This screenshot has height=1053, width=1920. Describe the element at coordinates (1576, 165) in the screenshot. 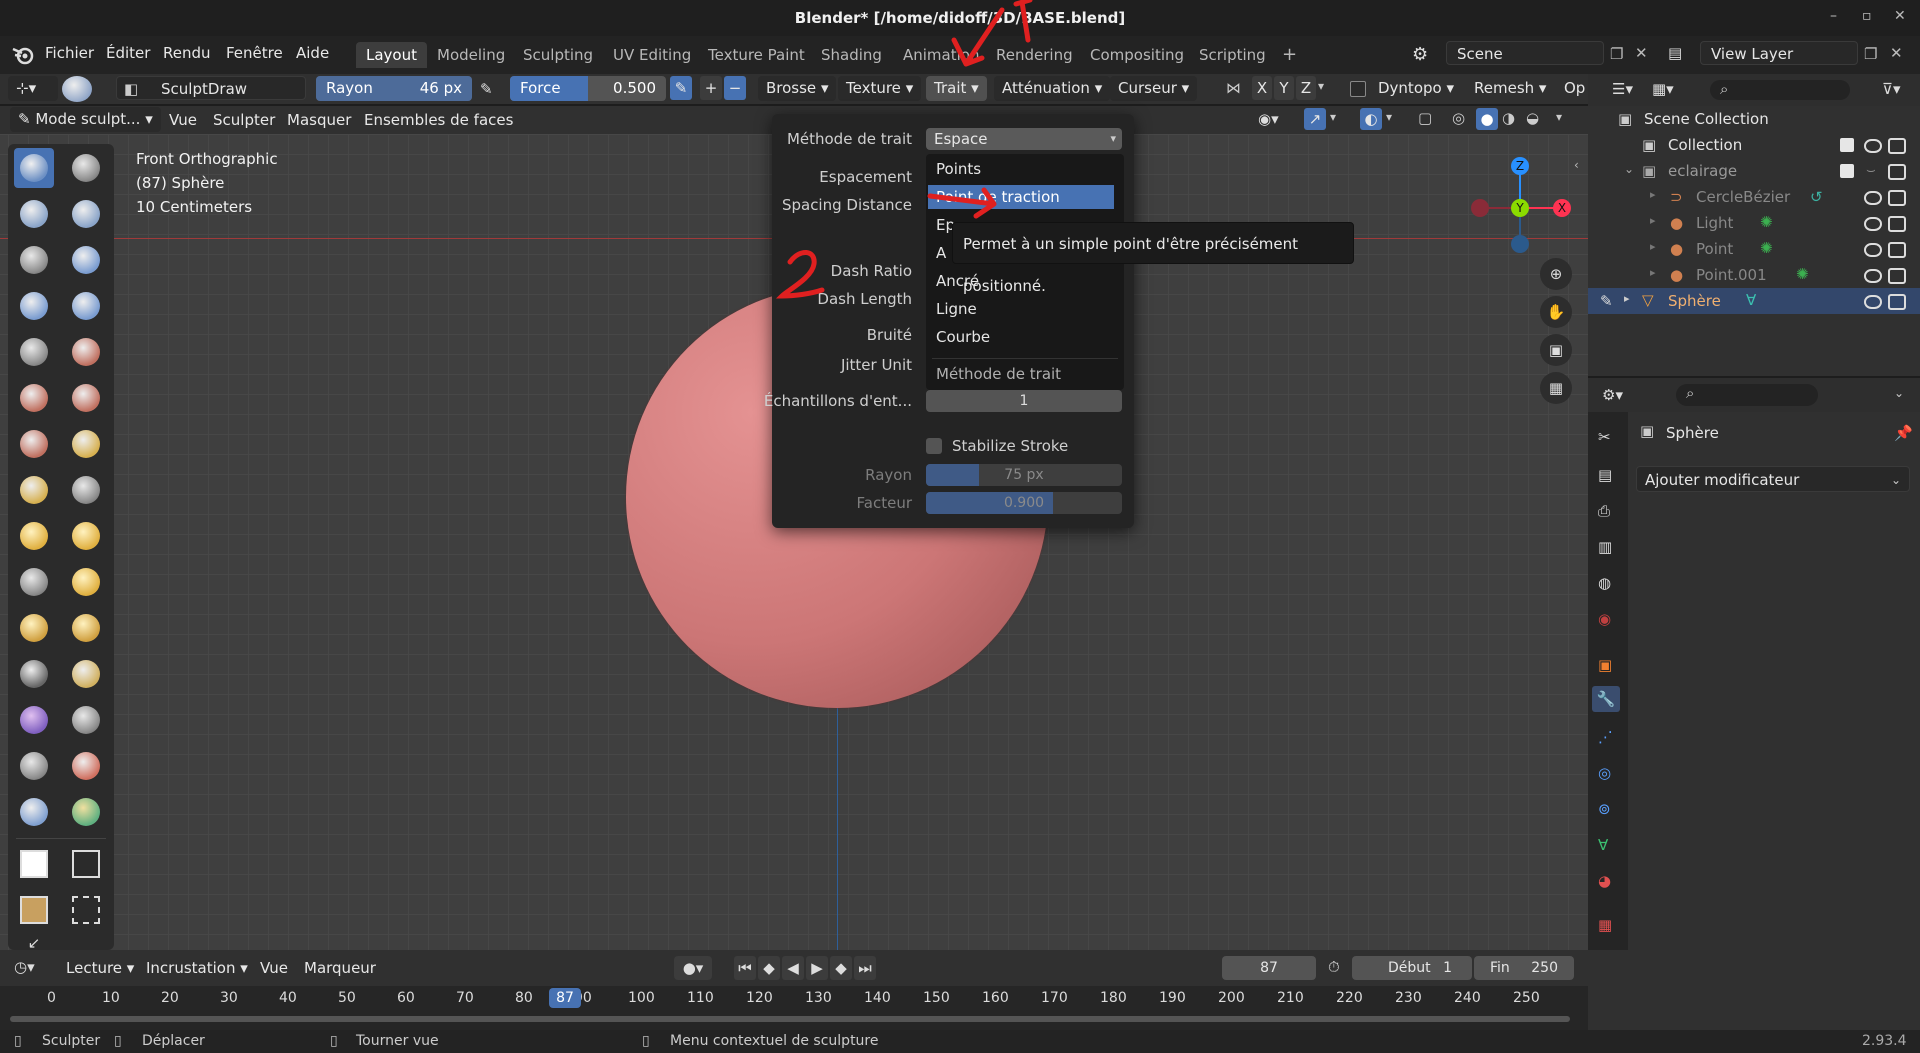

I see `sidebar-toggle-icon: ‹` at that location.